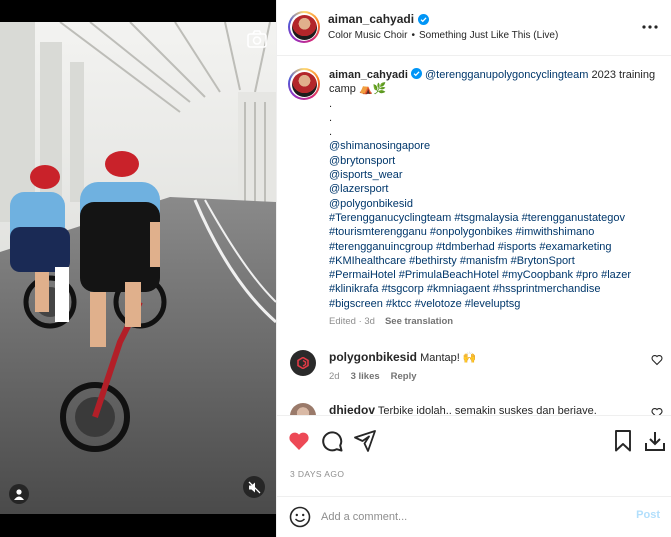  What do you see at coordinates (494, 161) in the screenshot?
I see `mention-link: @brytonsport` at bounding box center [494, 161].